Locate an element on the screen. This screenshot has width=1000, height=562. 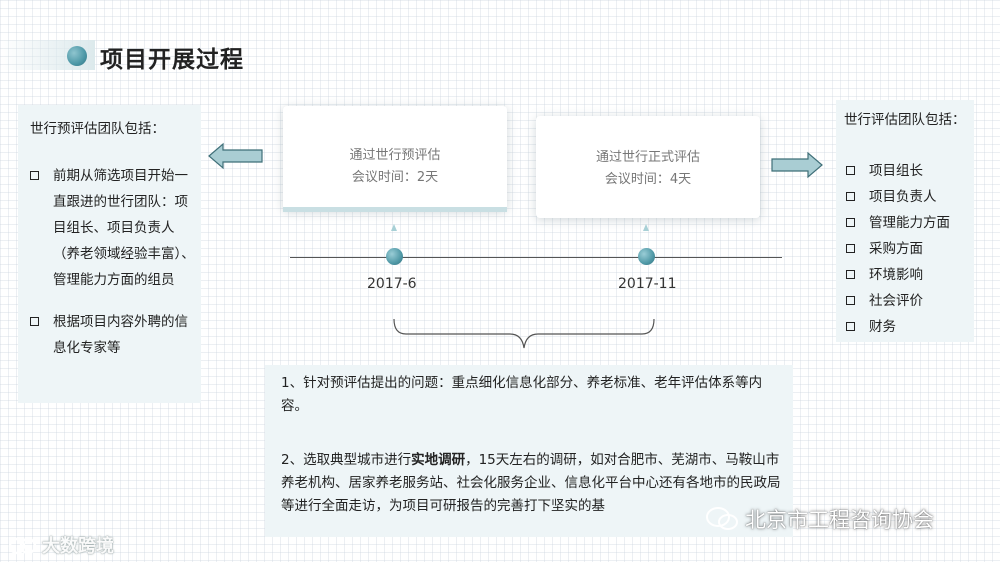
description-paragraph-1: 1、针对预评估提出的问题：重点细化信息化部分、养老标准、老年评估体系等内容。 is located at coordinates (522, 394).